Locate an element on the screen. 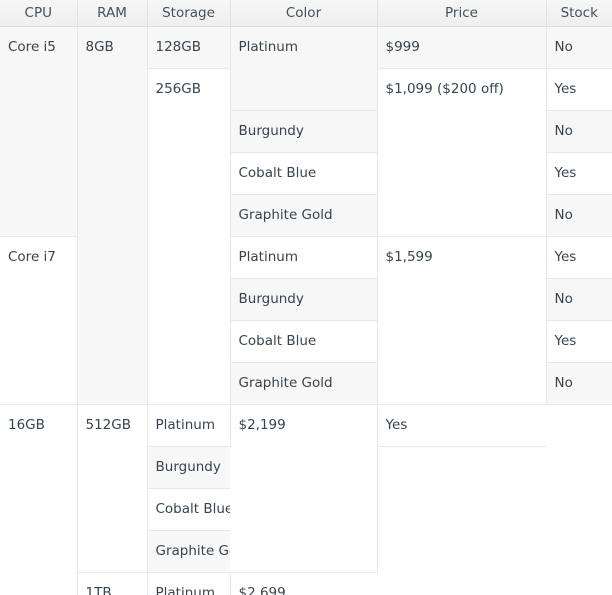 The image size is (612, 595). column-header-cpu: CPU is located at coordinates (39, 13).